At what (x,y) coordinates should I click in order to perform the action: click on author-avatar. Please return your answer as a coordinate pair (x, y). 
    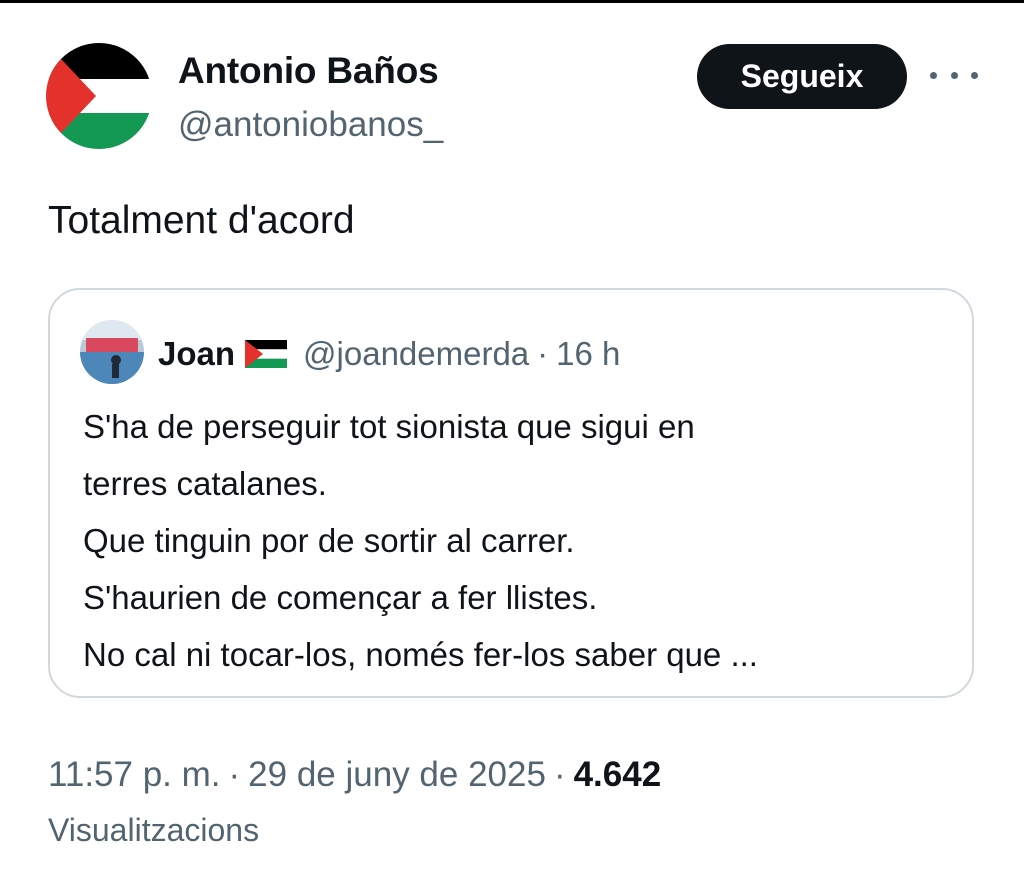
    Looking at the image, I should click on (99, 96).